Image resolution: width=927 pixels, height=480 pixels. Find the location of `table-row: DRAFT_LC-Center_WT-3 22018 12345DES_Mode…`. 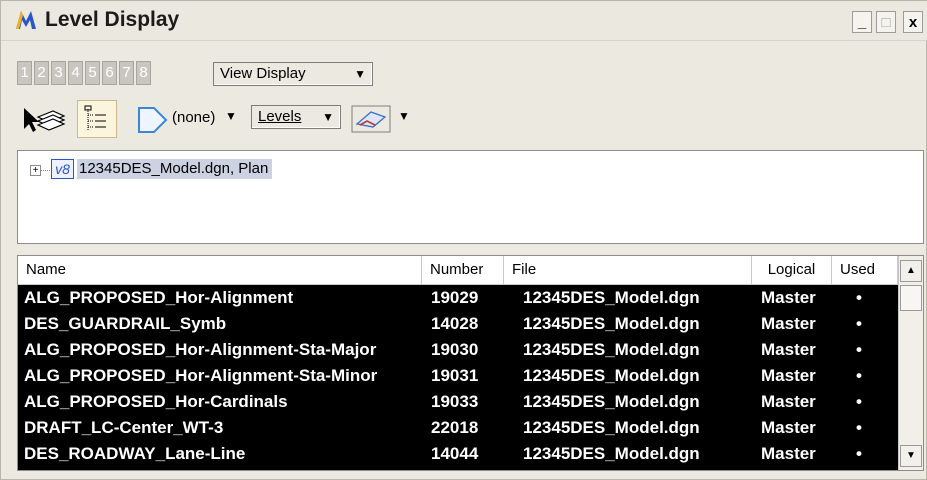

table-row: DRAFT_LC-Center_WT-3 22018 12345DES_Mode… is located at coordinates (458, 428).